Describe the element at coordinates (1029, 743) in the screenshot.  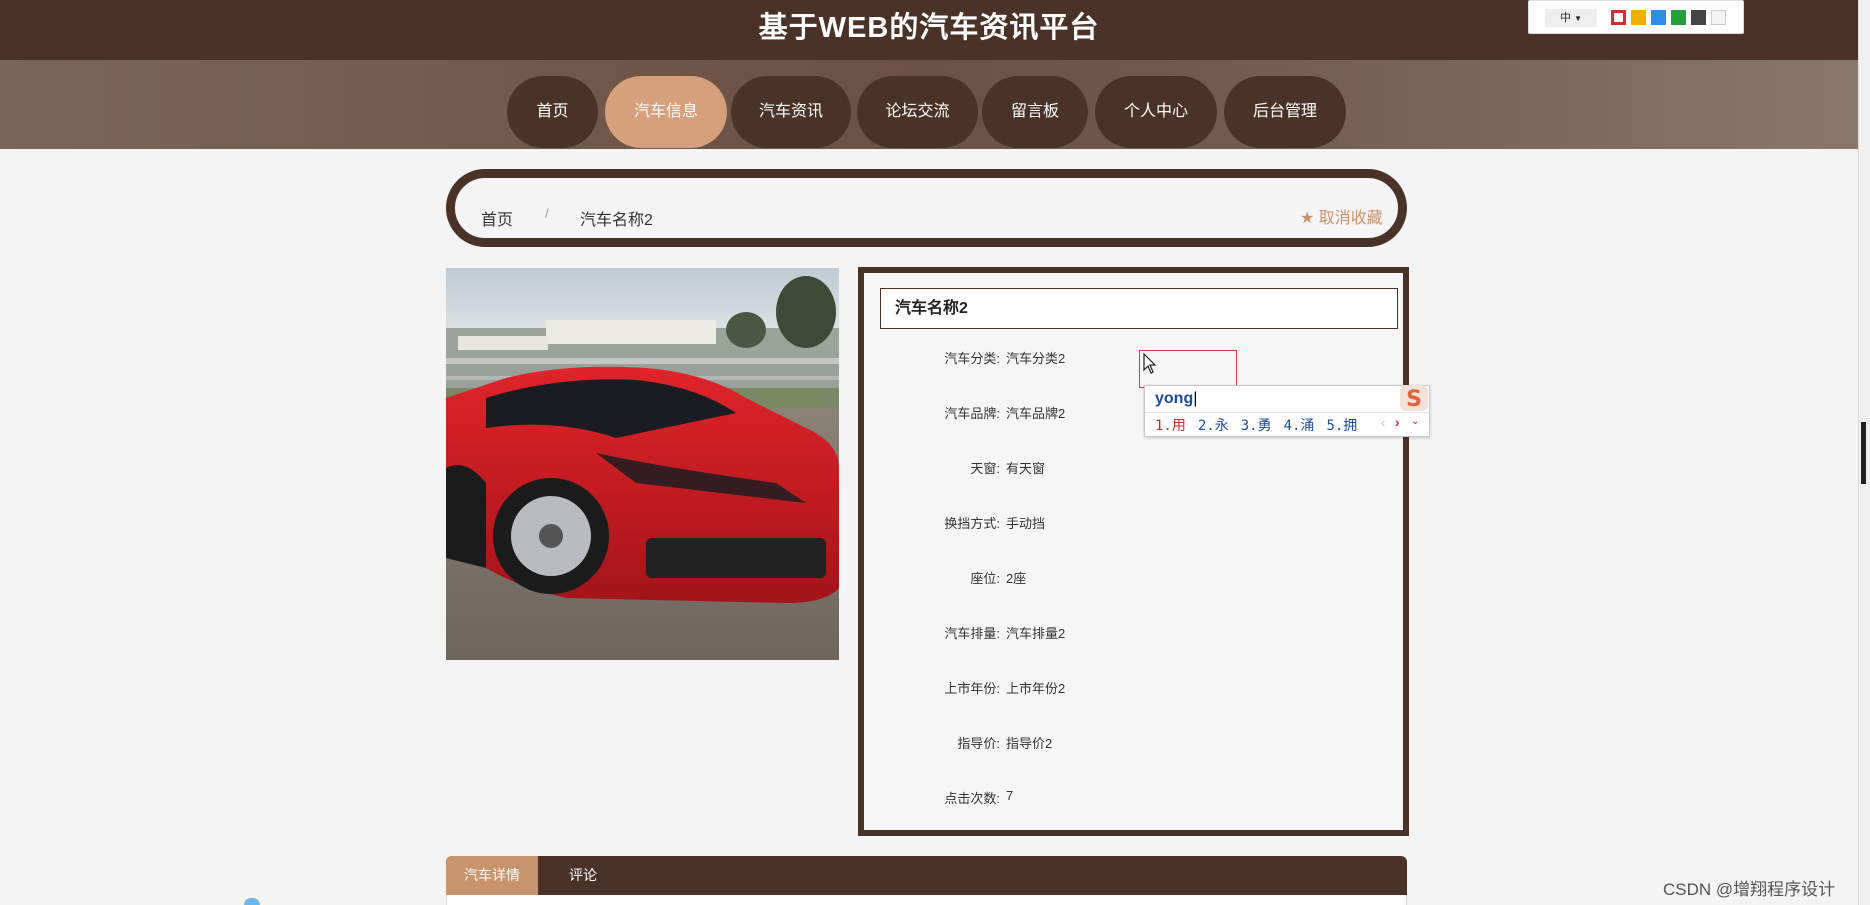
I see `field-value-guide-price: 指导价2` at that location.